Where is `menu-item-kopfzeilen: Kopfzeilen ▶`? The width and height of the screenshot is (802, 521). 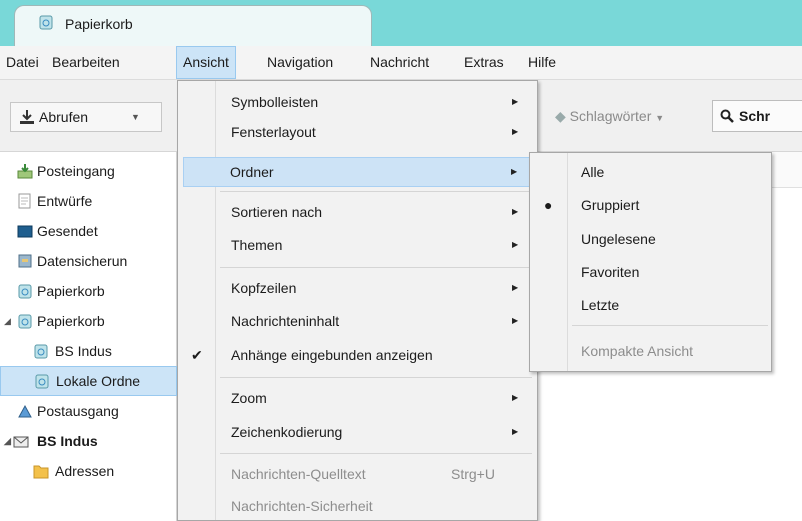 menu-item-kopfzeilen: Kopfzeilen ▶ is located at coordinates (357, 288).